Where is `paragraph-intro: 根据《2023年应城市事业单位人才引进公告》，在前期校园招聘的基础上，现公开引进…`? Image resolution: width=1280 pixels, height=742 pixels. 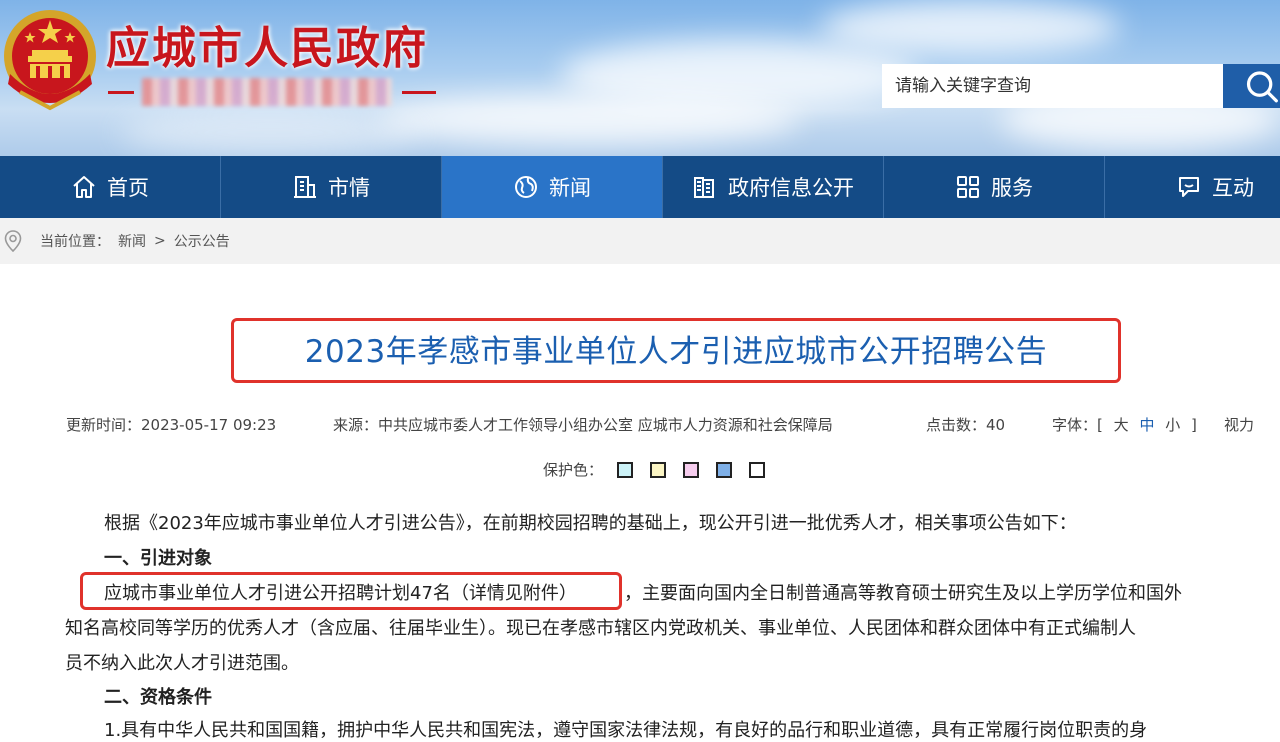
paragraph-intro: 根据《2023年应城市事业单位人才引进公告》，在前期校园招聘的基础上，现公开引进… is located at coordinates (590, 523).